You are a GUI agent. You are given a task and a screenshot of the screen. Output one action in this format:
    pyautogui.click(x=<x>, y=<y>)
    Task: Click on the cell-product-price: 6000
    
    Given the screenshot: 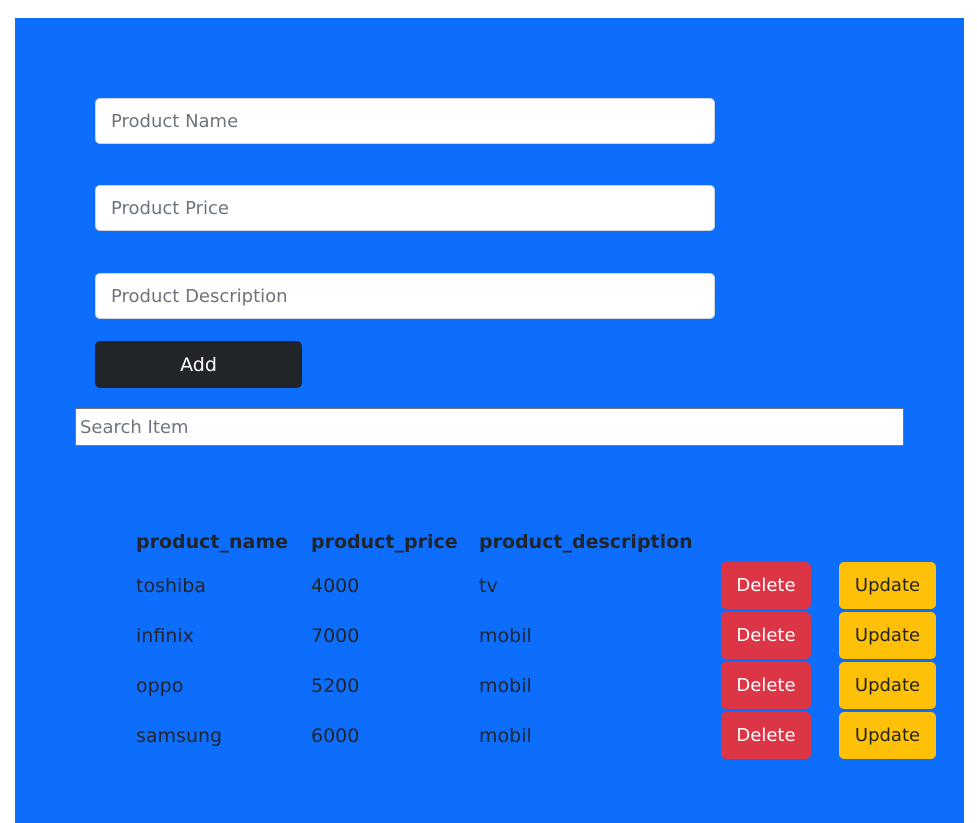 What is the action you would take?
    pyautogui.click(x=335, y=736)
    